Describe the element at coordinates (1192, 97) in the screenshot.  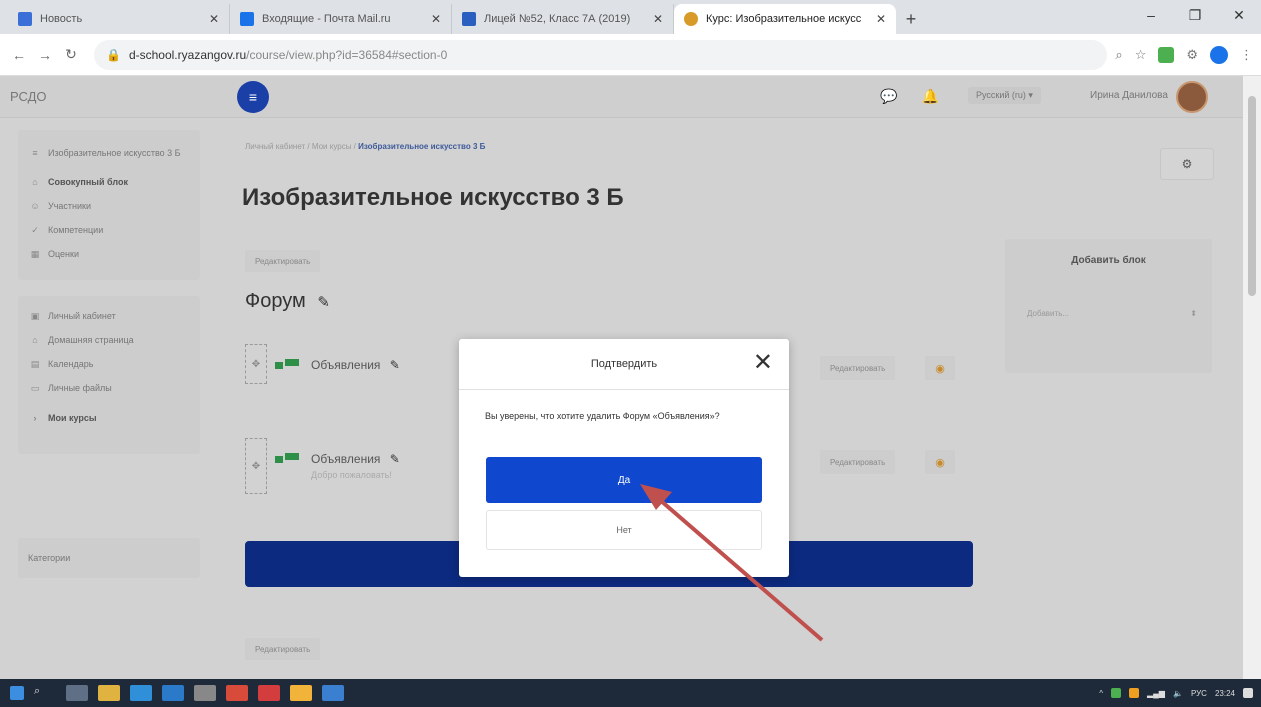
I see `avatar` at that location.